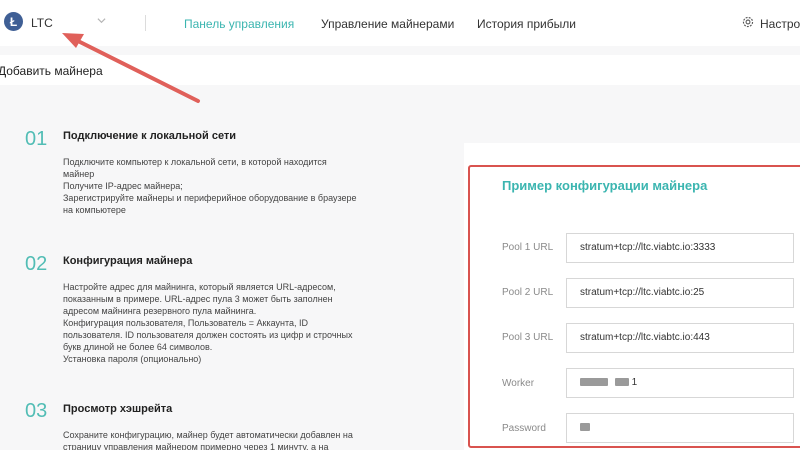  Describe the element at coordinates (526, 24) in the screenshot. I see `nav-profit-history: История прибыли` at that location.